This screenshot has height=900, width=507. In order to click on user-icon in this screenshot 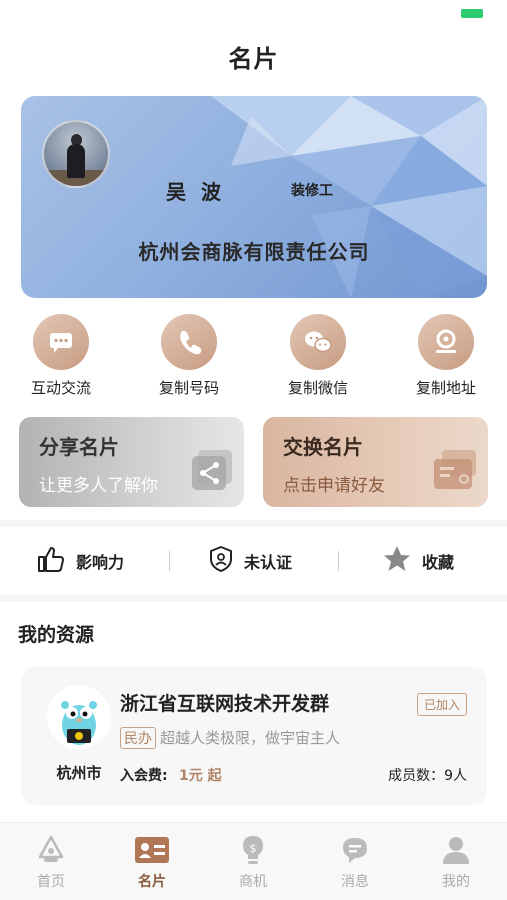, I will do `click(456, 850)`.